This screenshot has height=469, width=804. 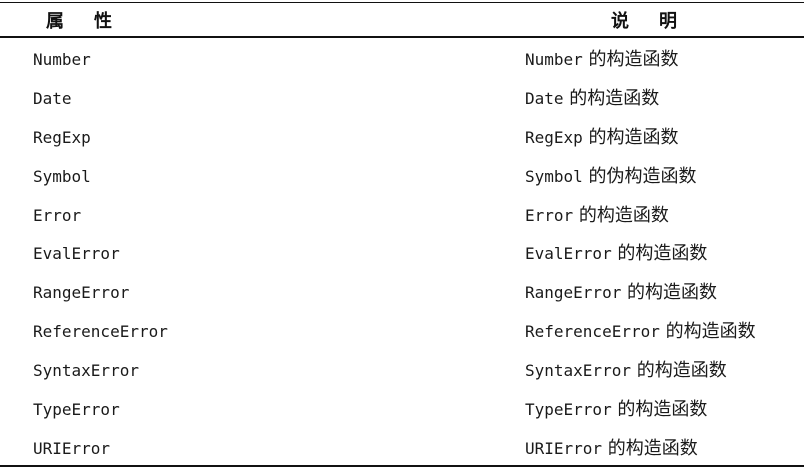 What do you see at coordinates (554, 59) in the screenshot?
I see `description-code: Number` at bounding box center [554, 59].